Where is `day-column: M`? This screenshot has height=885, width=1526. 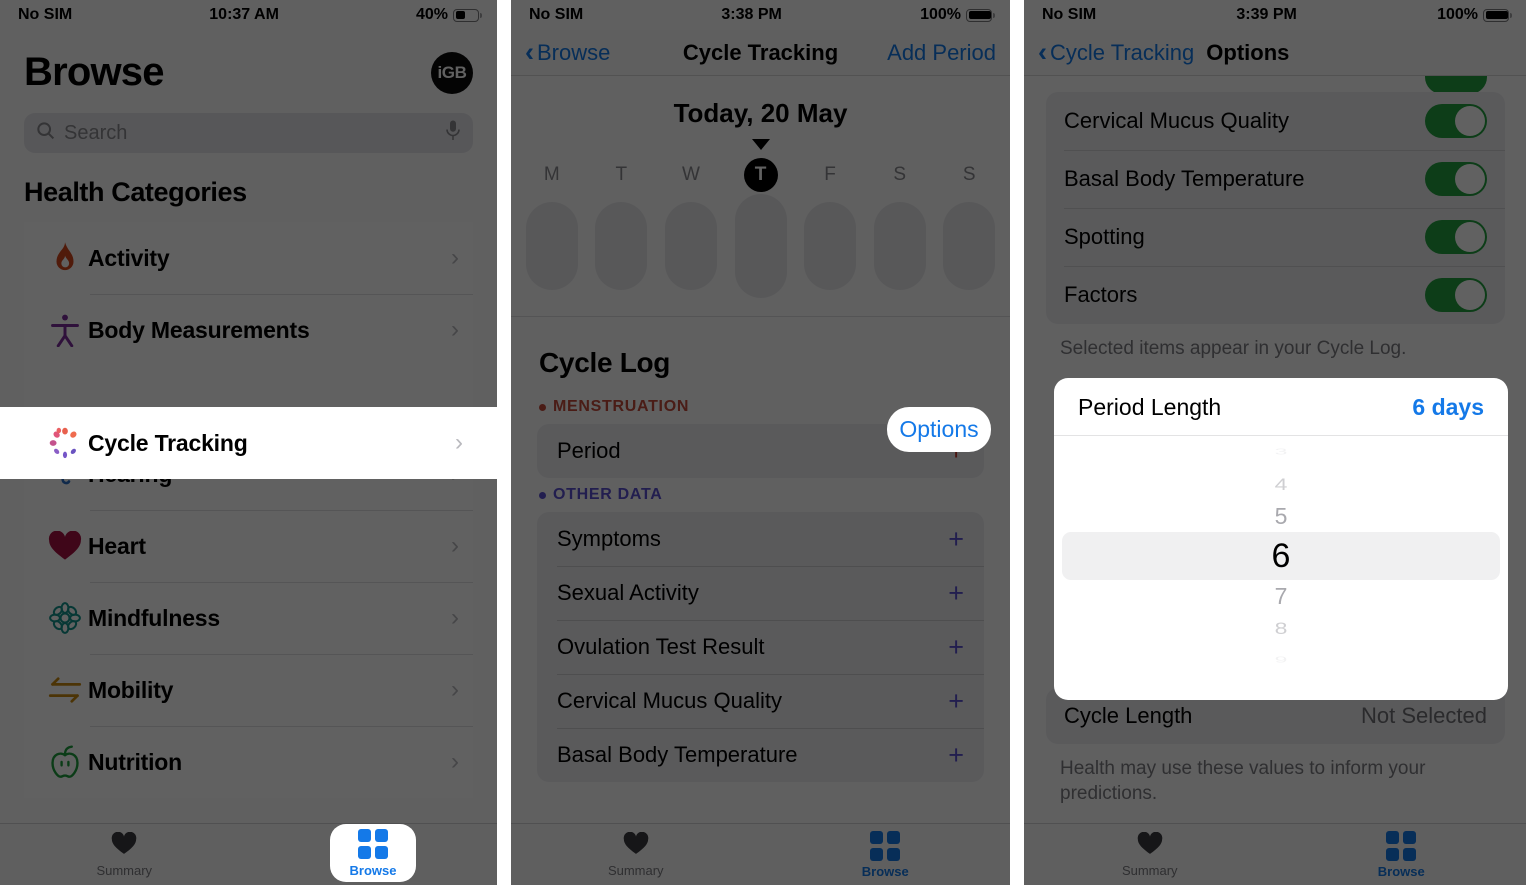 day-column: M is located at coordinates (552, 228).